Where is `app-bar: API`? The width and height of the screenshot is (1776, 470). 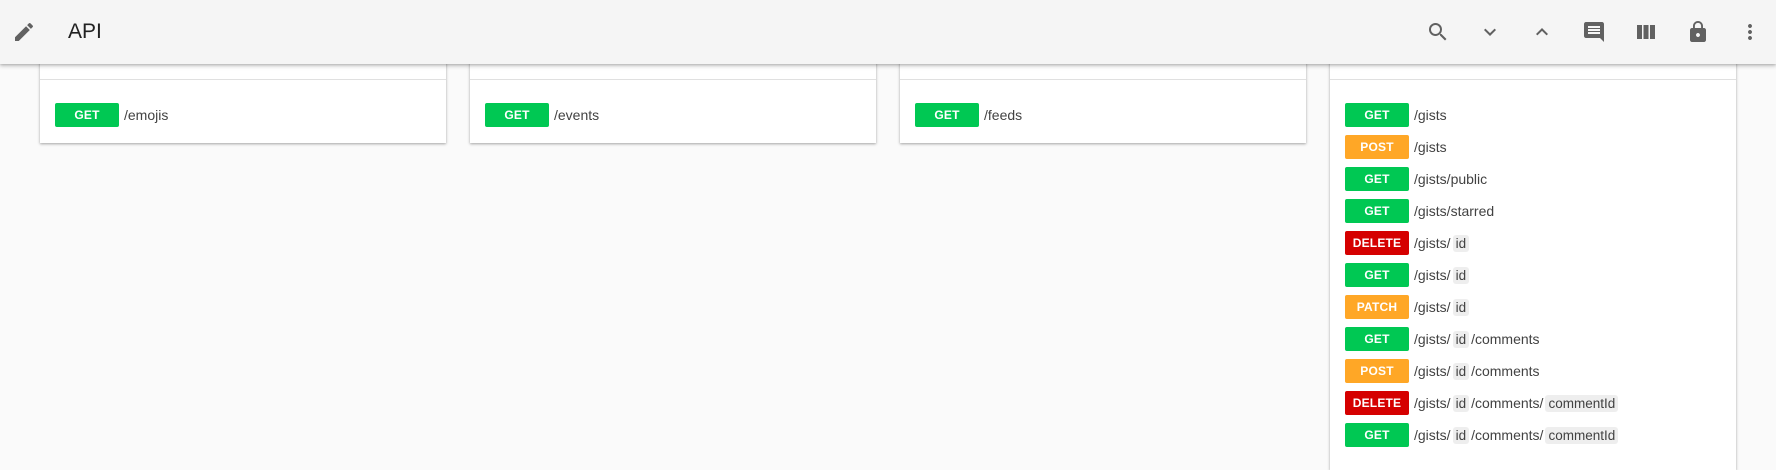
app-bar: API is located at coordinates (888, 32).